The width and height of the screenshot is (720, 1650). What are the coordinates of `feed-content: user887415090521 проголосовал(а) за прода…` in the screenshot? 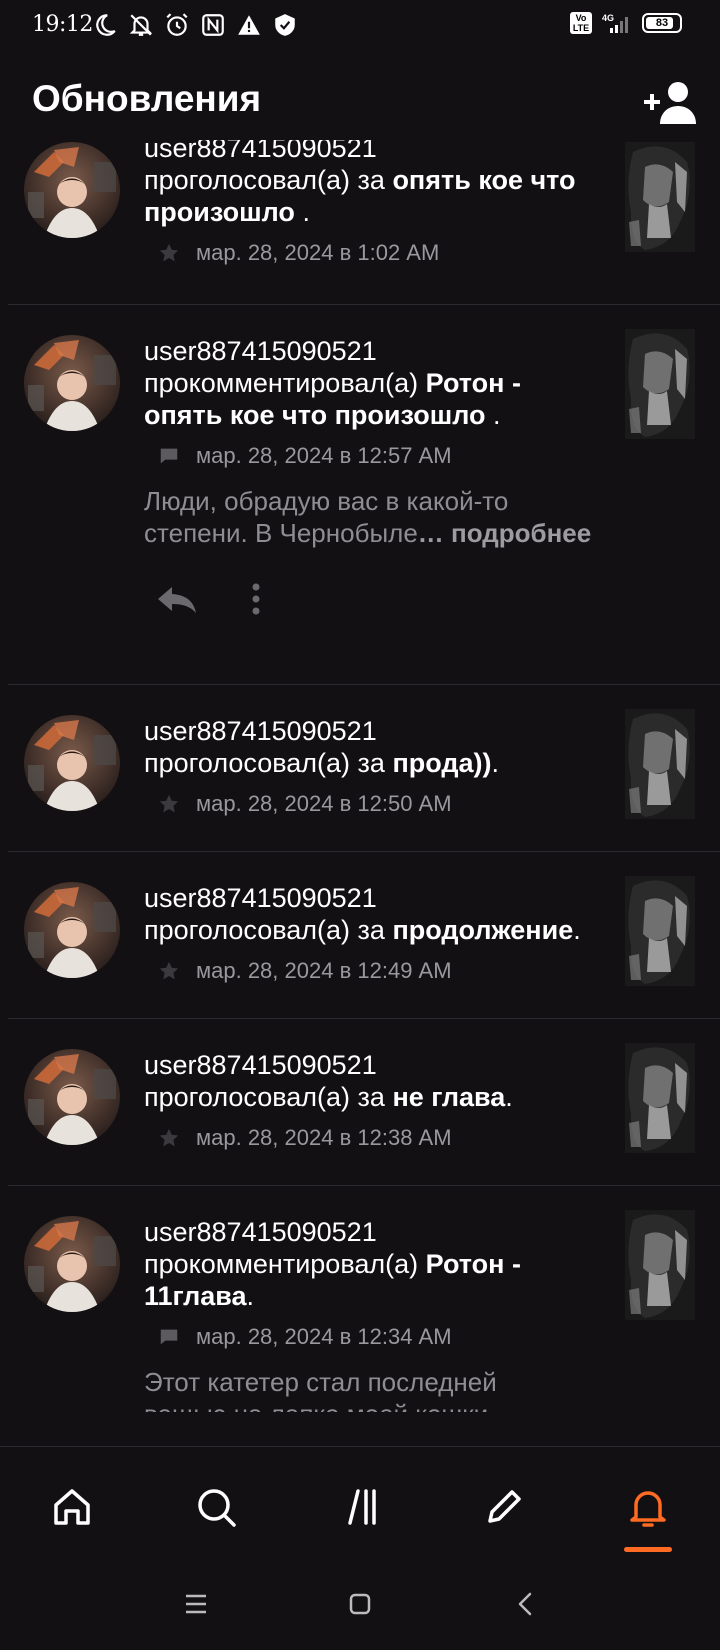 It's located at (369, 767).